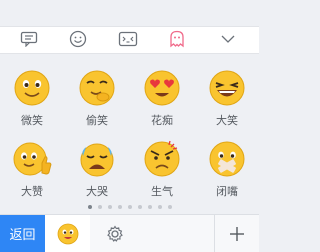 This screenshot has width=320, height=252. I want to click on emoji-label: 生气, so click(162, 191).